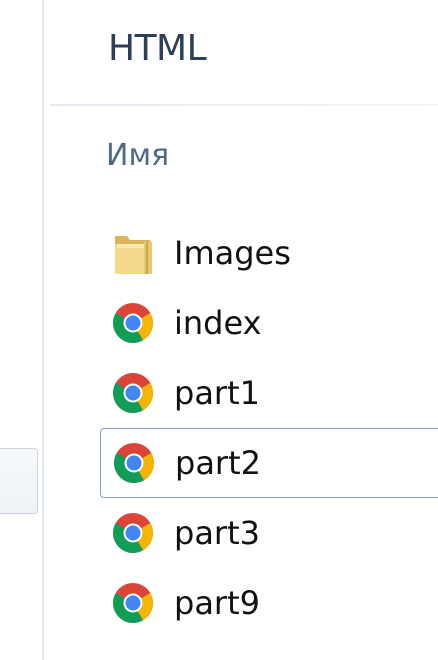  What do you see at coordinates (19, 481) in the screenshot?
I see `navigation-pane-selected-item` at bounding box center [19, 481].